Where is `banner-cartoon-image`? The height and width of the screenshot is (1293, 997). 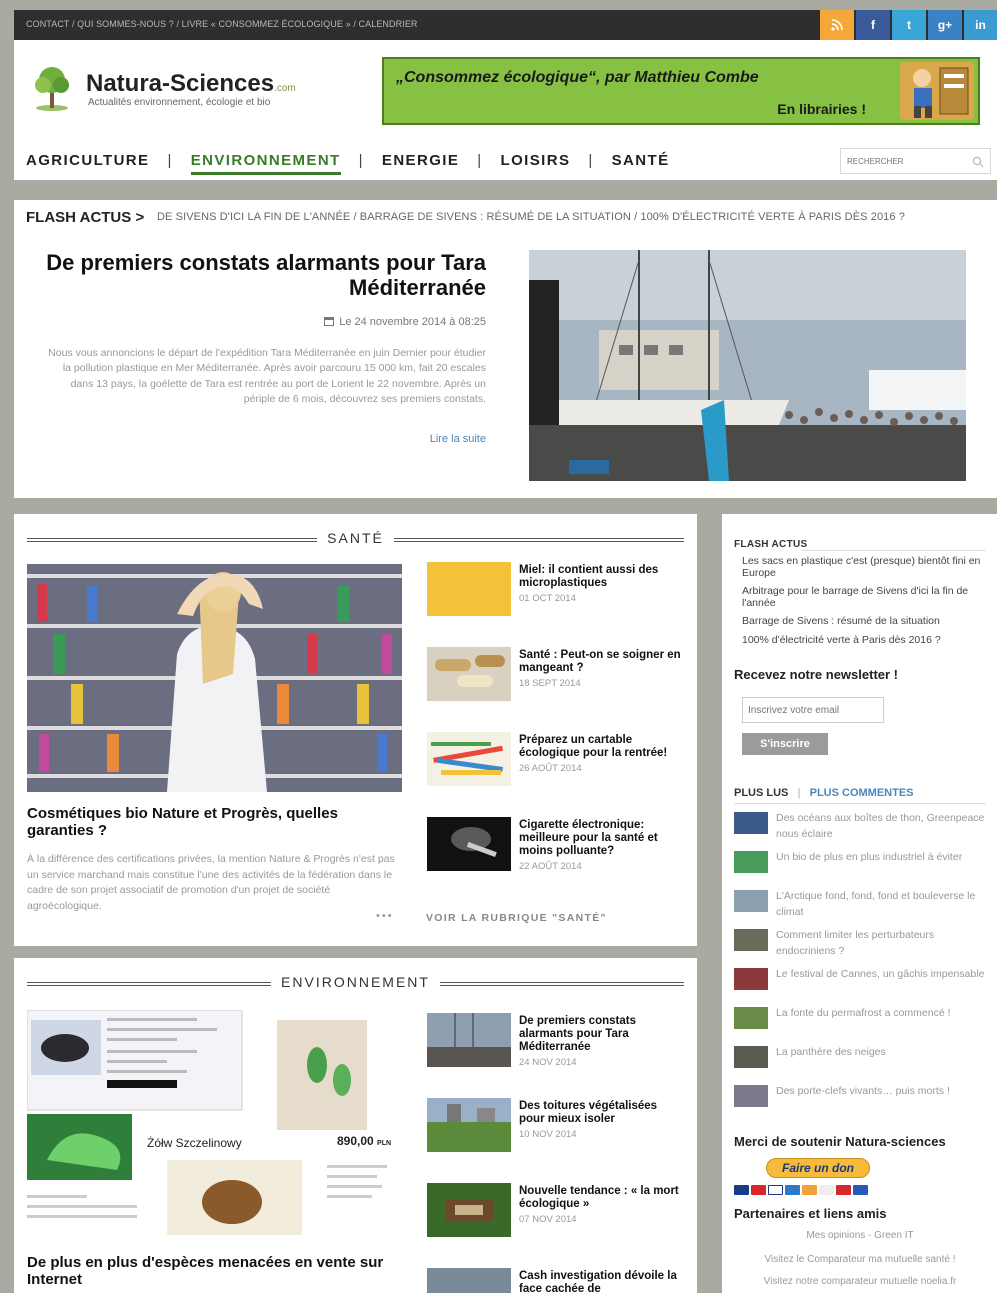
banner-cartoon-image is located at coordinates (937, 91).